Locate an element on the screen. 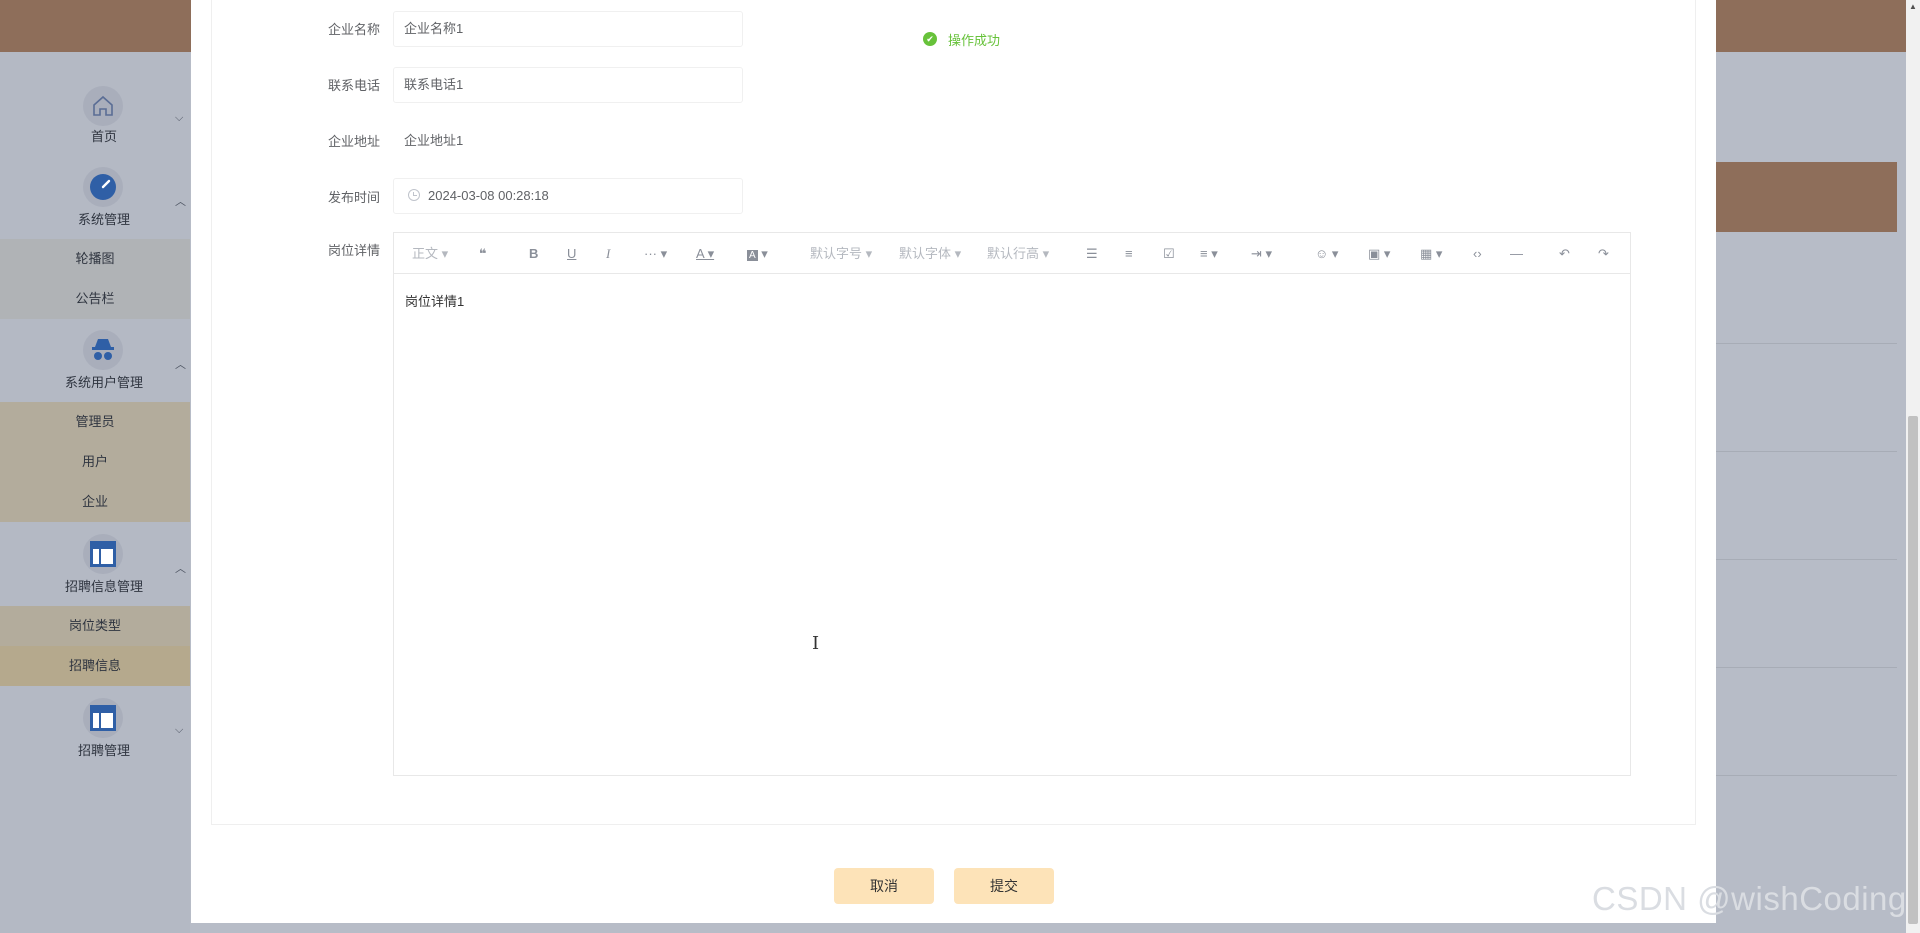 The width and height of the screenshot is (1920, 933). font-family-select: 默认字体 ▾ is located at coordinates (930, 254).